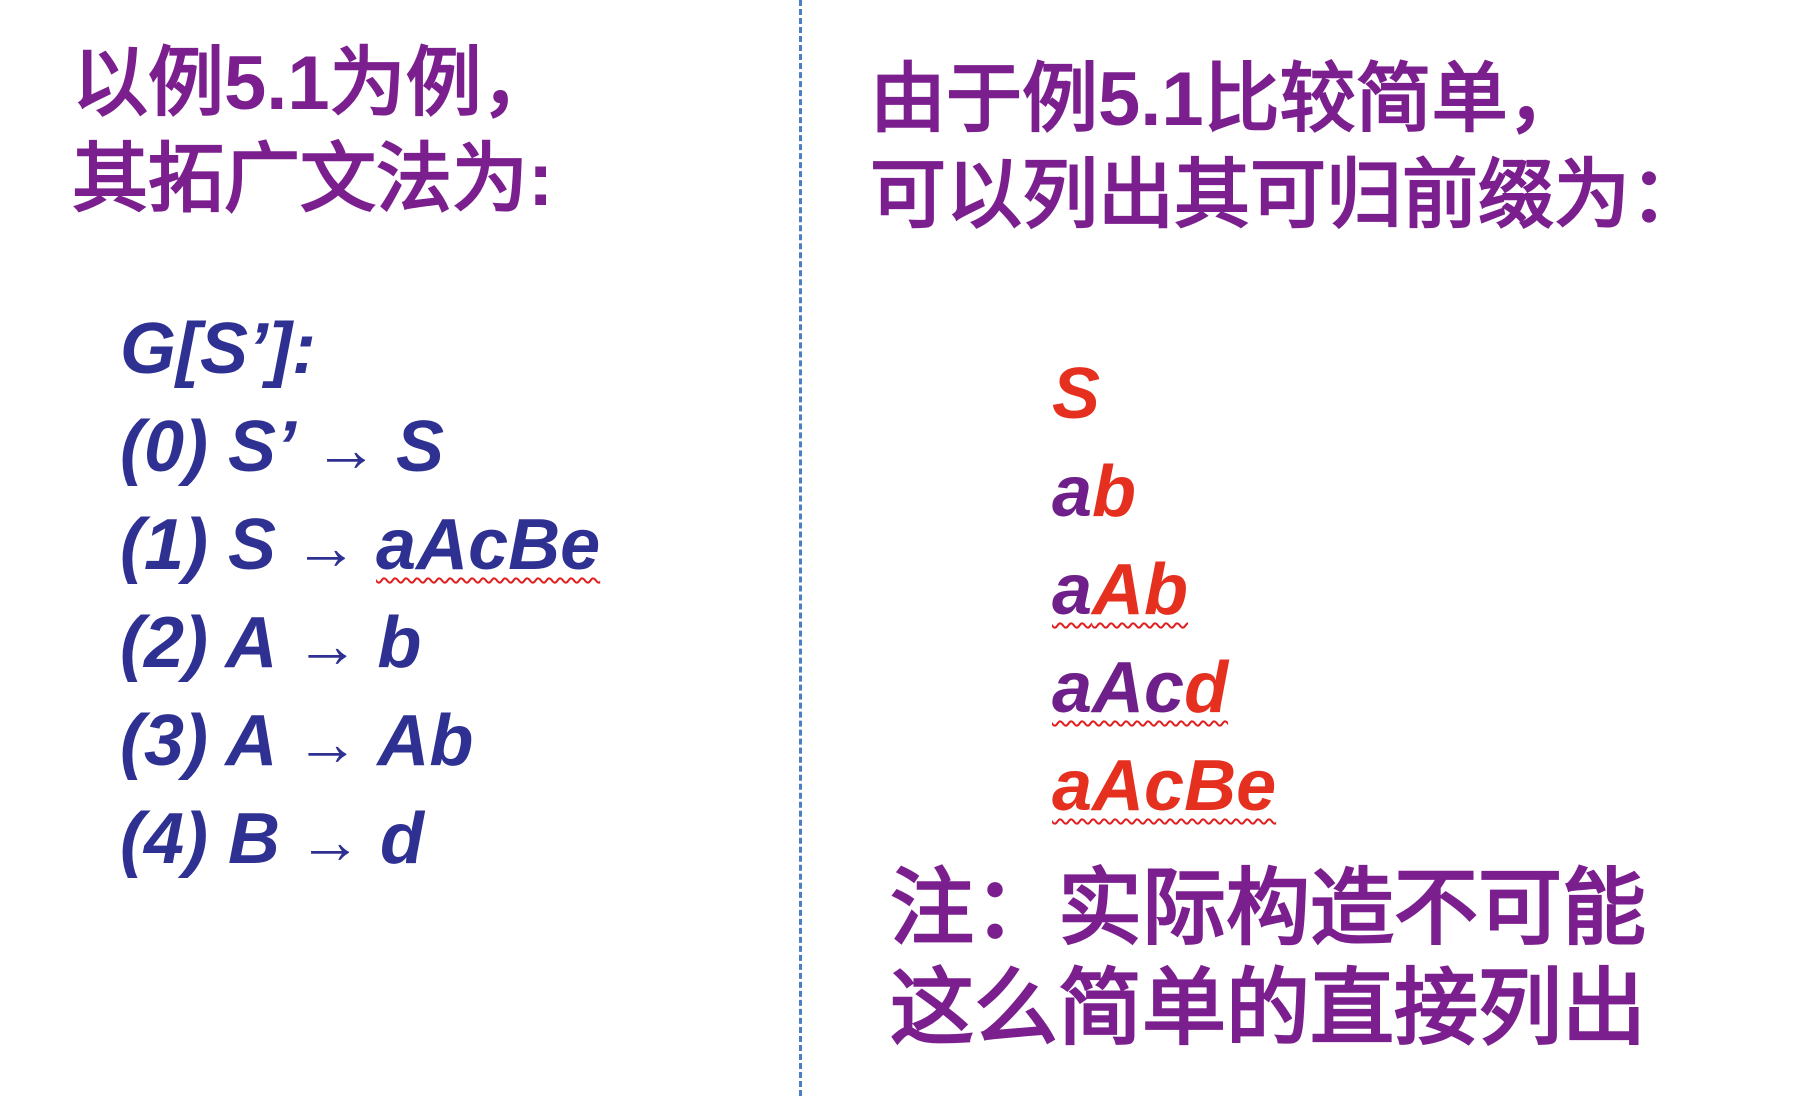 This screenshot has height=1096, width=1802. I want to click on production-lhs: S, so click(252, 545).